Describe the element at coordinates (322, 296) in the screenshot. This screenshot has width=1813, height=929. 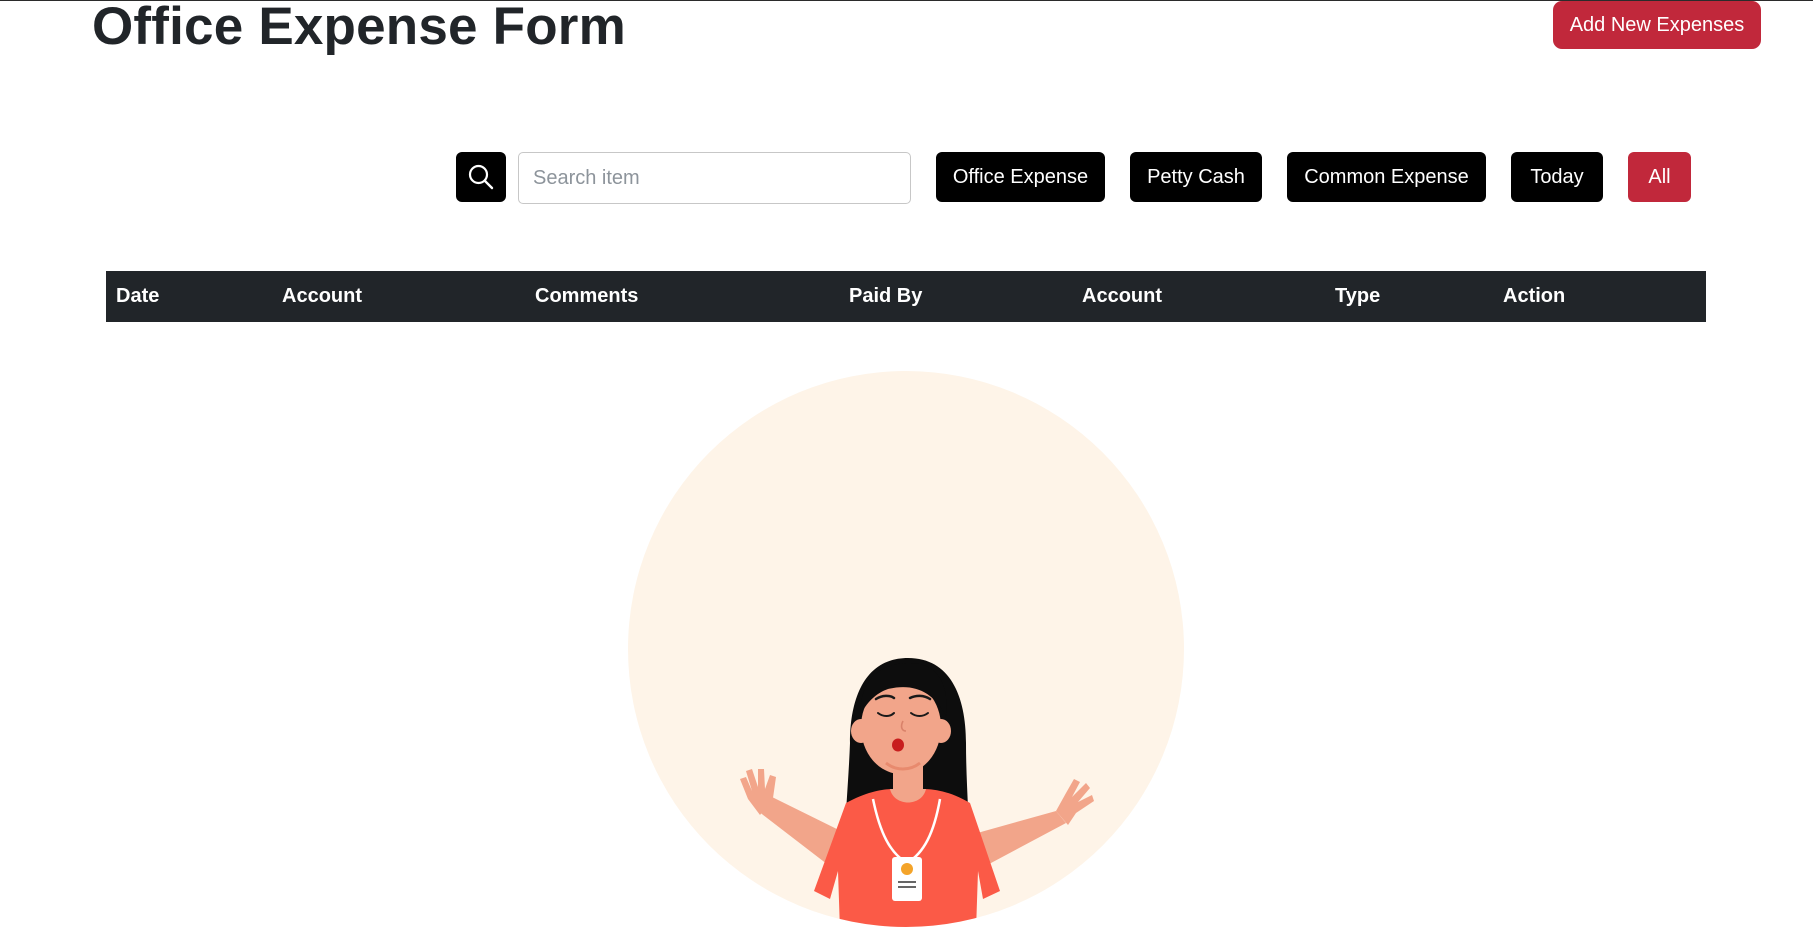
I see `column-header-account: Account` at that location.